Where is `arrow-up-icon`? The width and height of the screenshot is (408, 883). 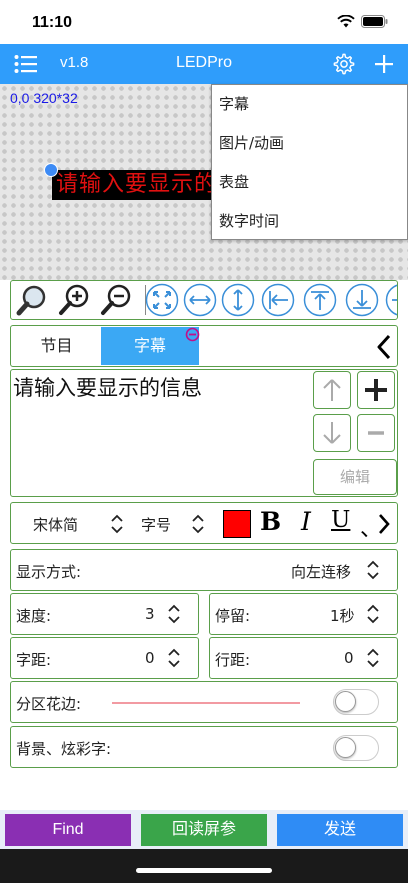 arrow-up-icon is located at coordinates (332, 390).